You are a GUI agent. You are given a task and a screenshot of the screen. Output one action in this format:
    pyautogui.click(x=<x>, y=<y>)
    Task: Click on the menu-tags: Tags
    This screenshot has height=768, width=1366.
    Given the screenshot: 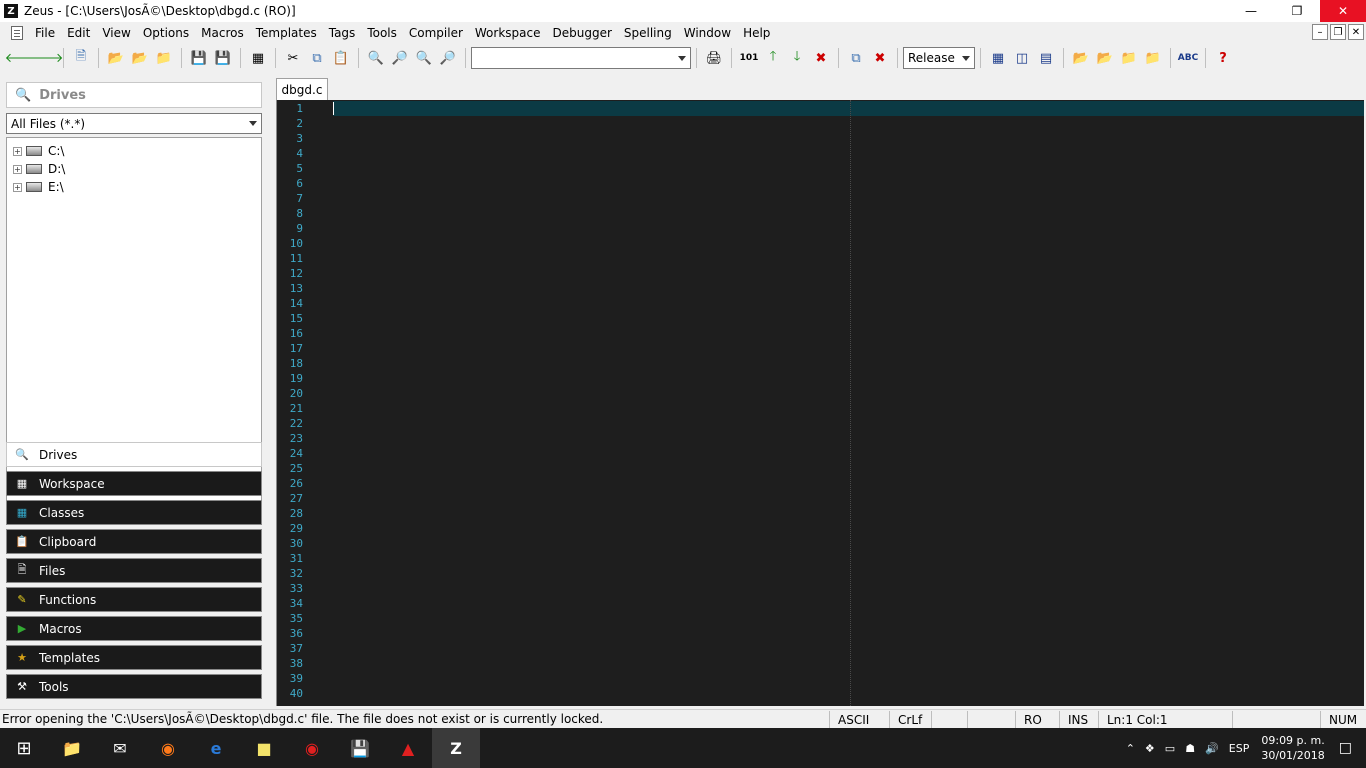 What is the action you would take?
    pyautogui.click(x=342, y=33)
    